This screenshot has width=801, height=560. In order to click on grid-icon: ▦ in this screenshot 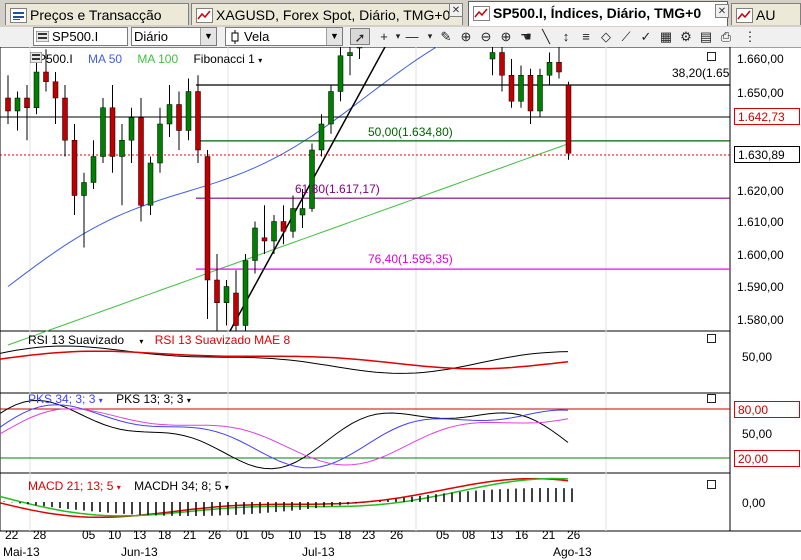, I will do `click(666, 36)`.